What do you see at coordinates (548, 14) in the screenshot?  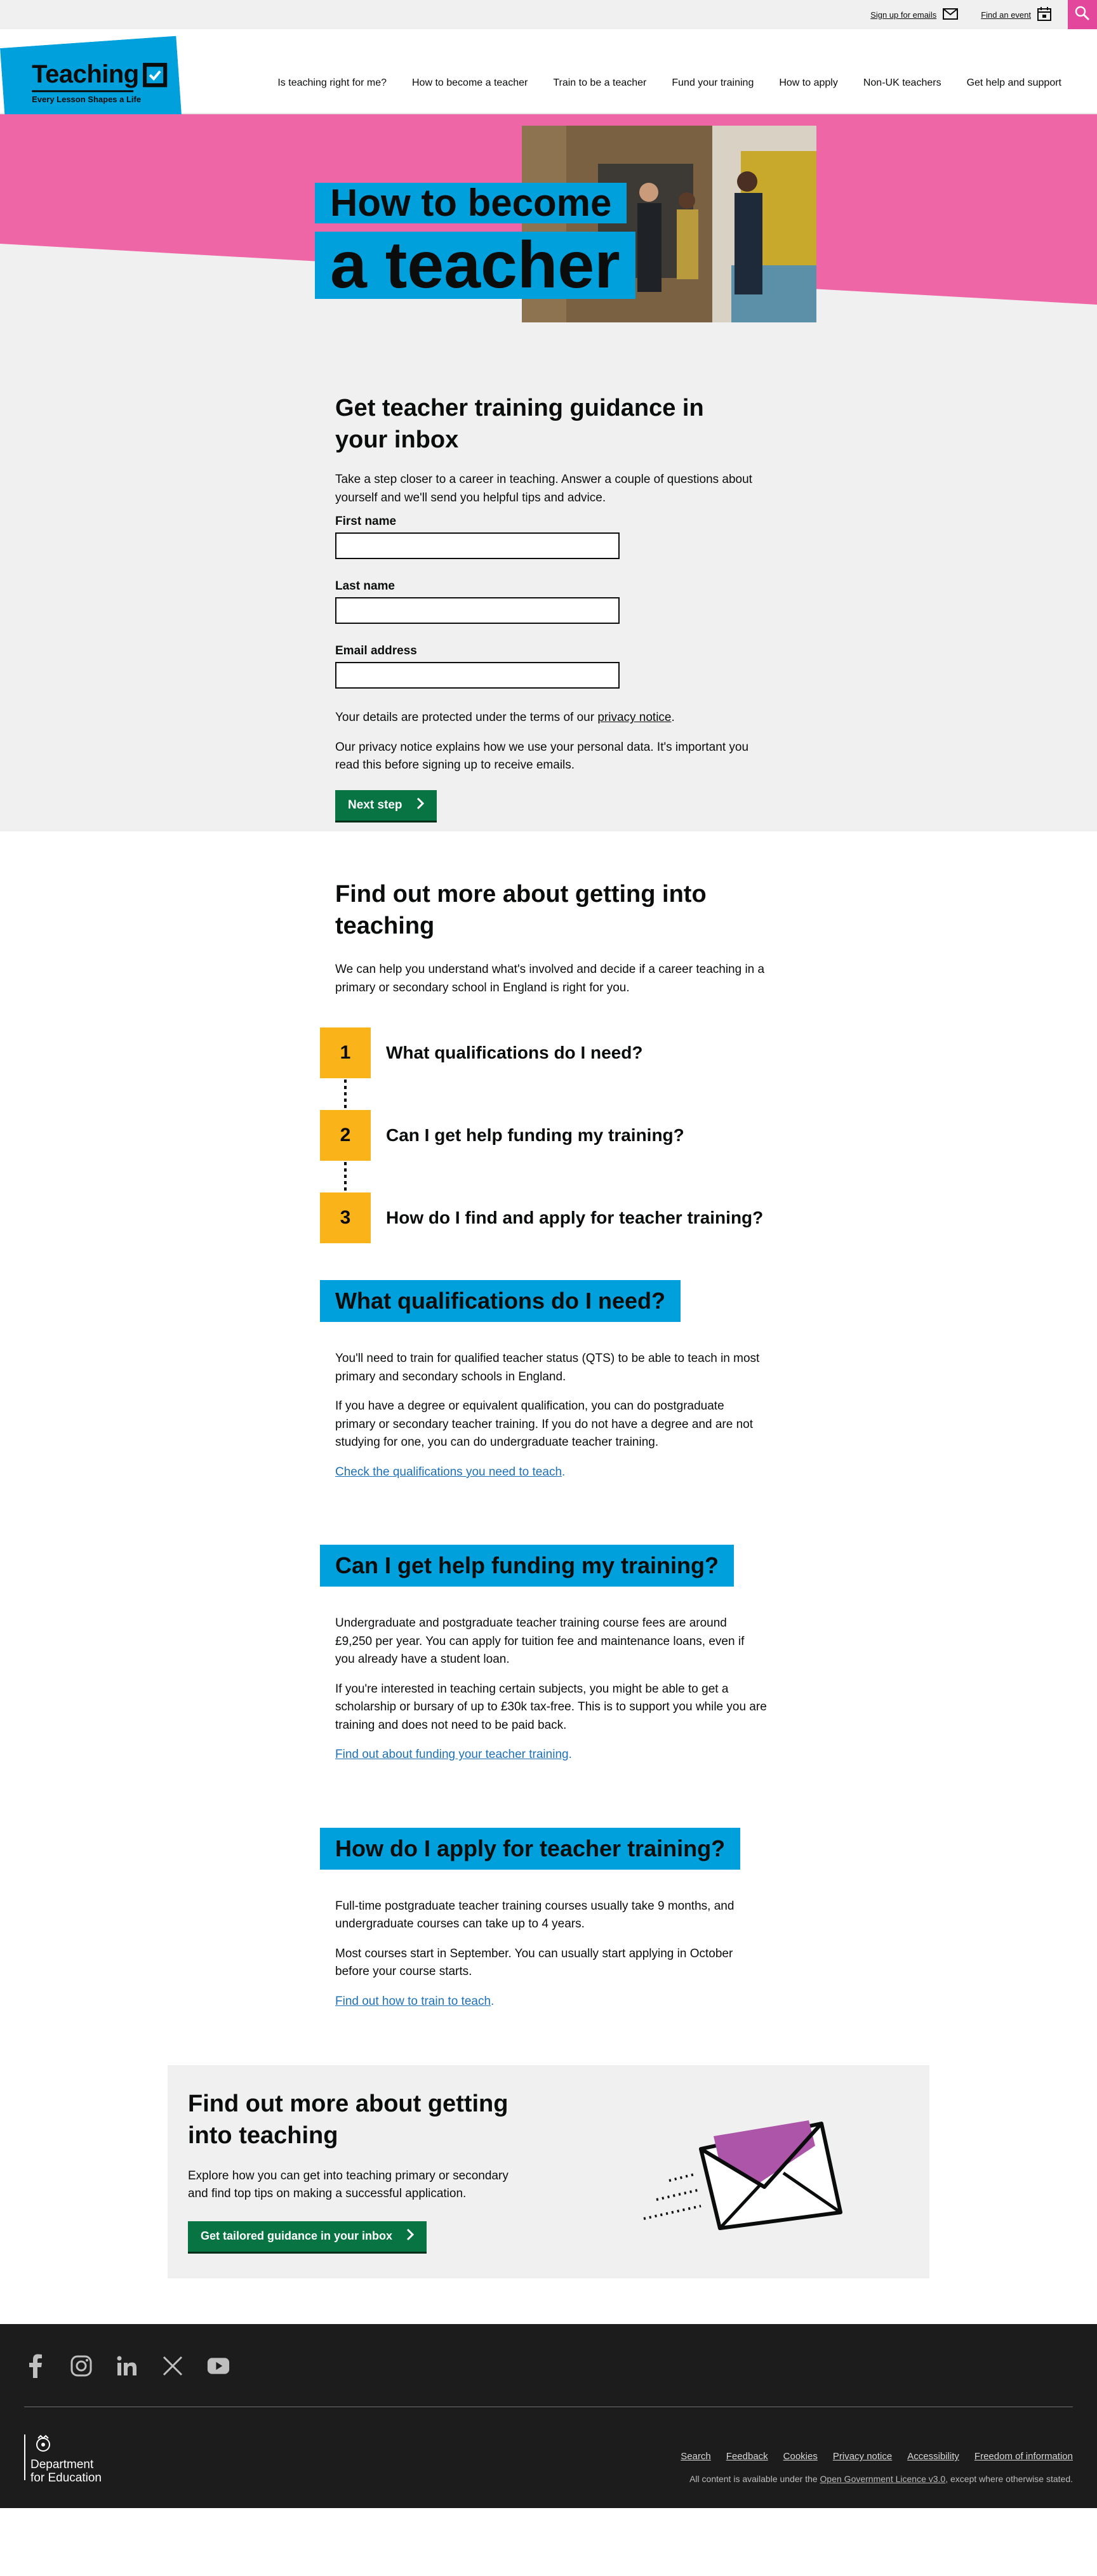 I see `utility-bar: Sign up for emails Find an event` at bounding box center [548, 14].